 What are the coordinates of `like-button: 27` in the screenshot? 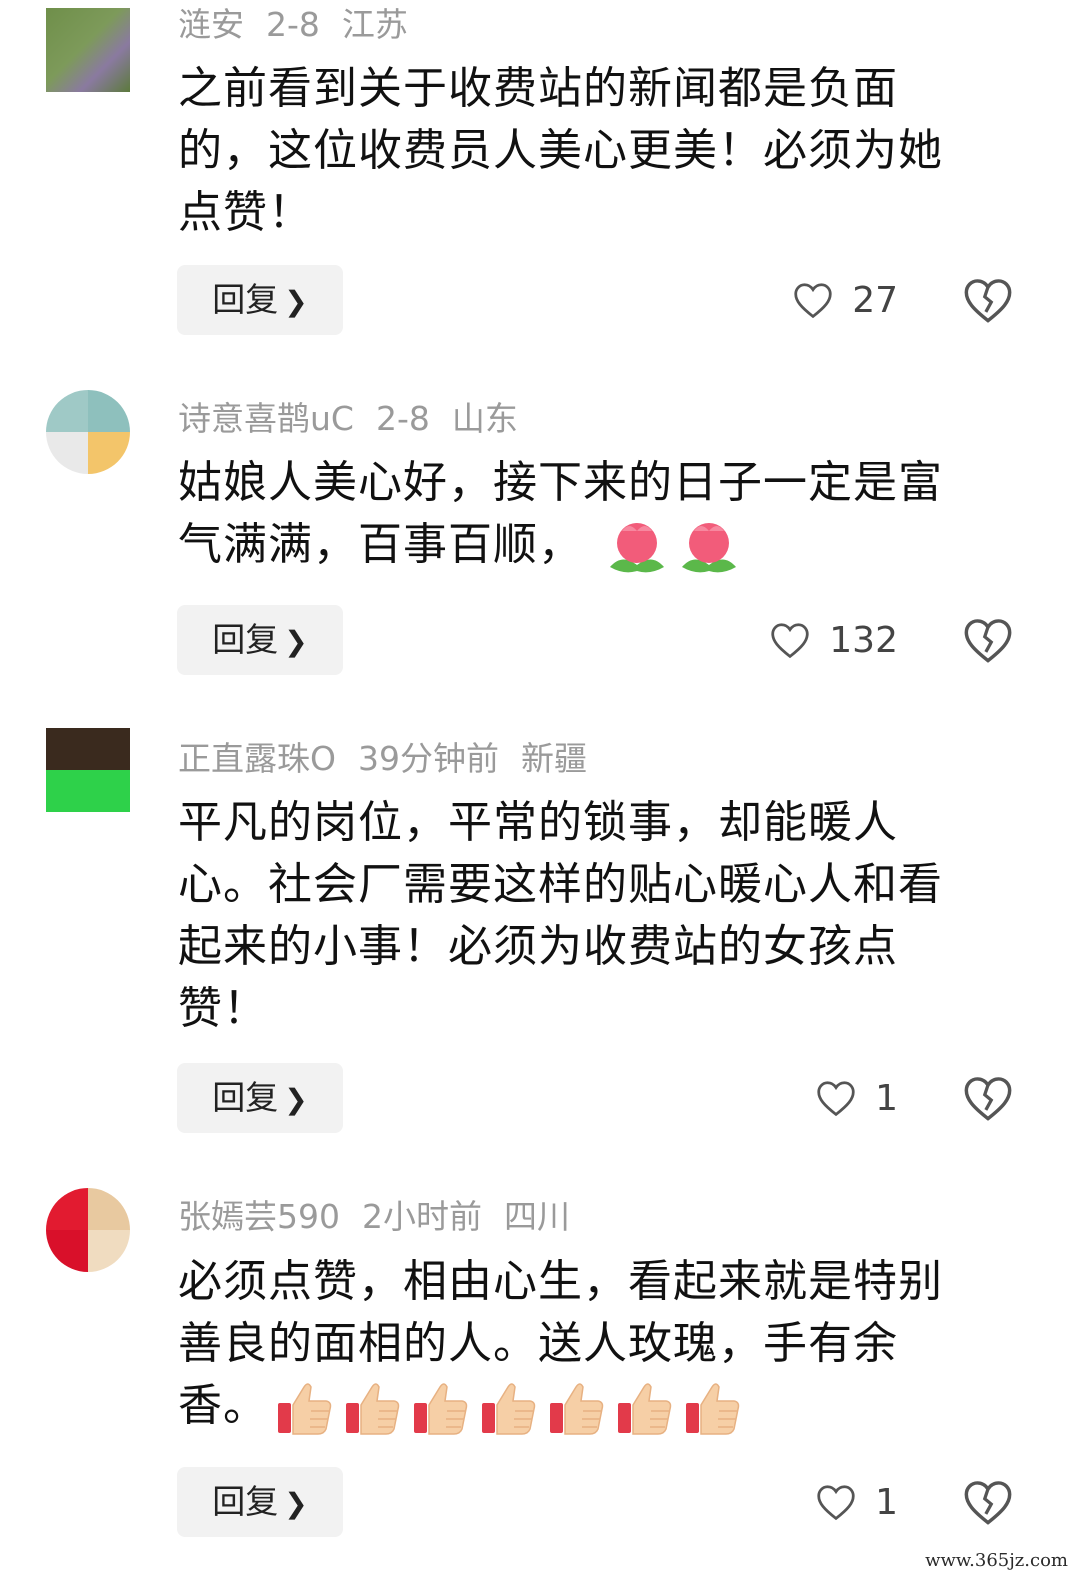 It's located at (845, 300).